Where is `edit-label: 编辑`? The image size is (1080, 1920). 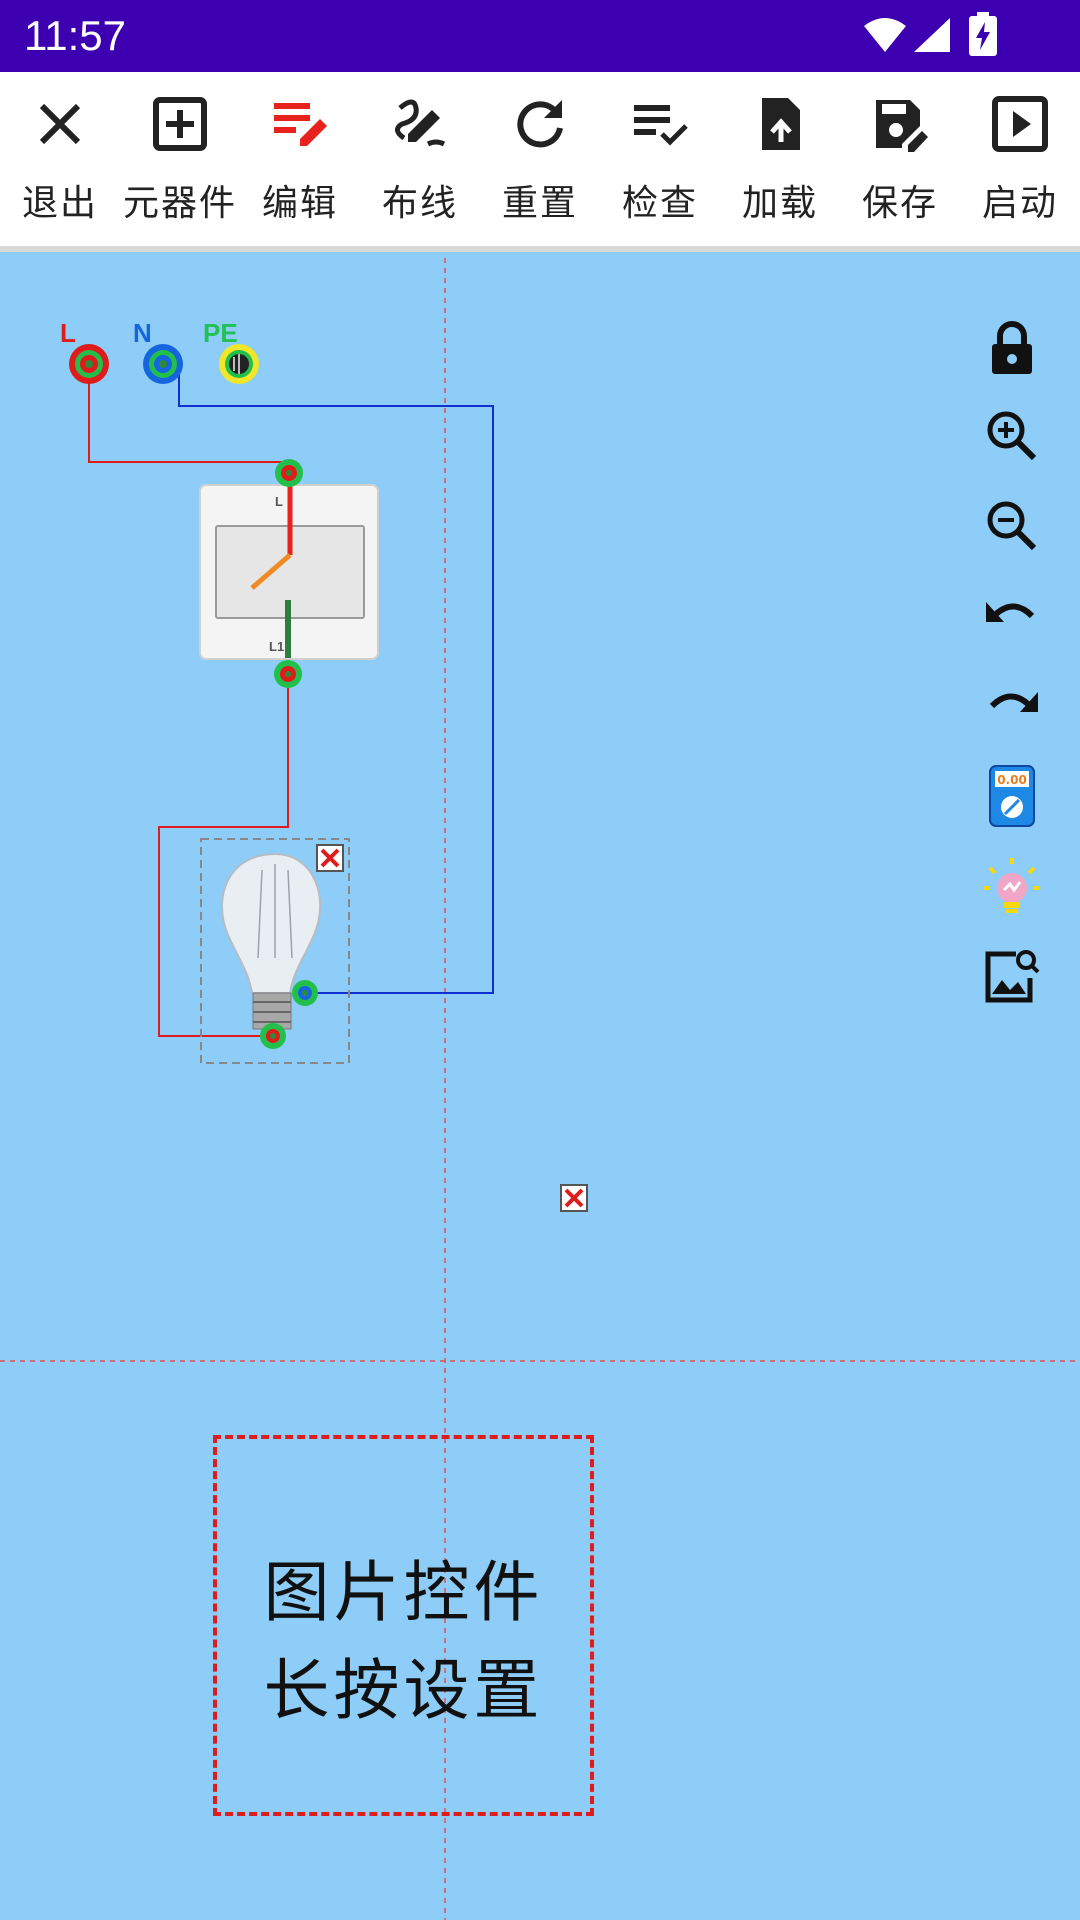 edit-label: 编辑 is located at coordinates (299, 203).